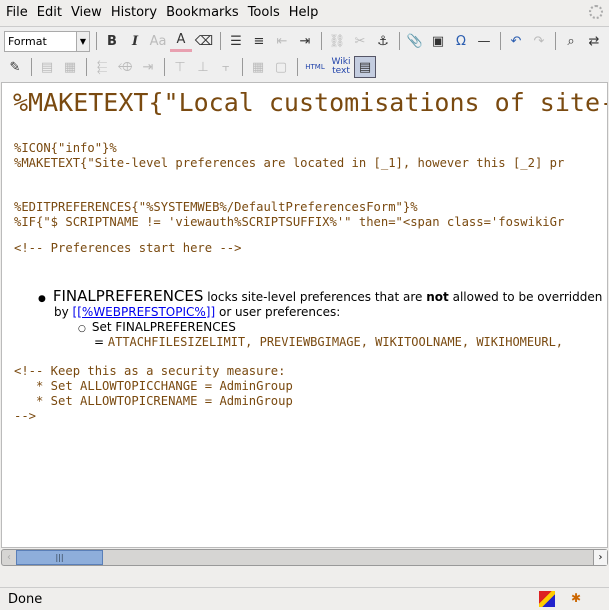  I want to click on insert-row-before-icon: ⬱, so click(102, 67).